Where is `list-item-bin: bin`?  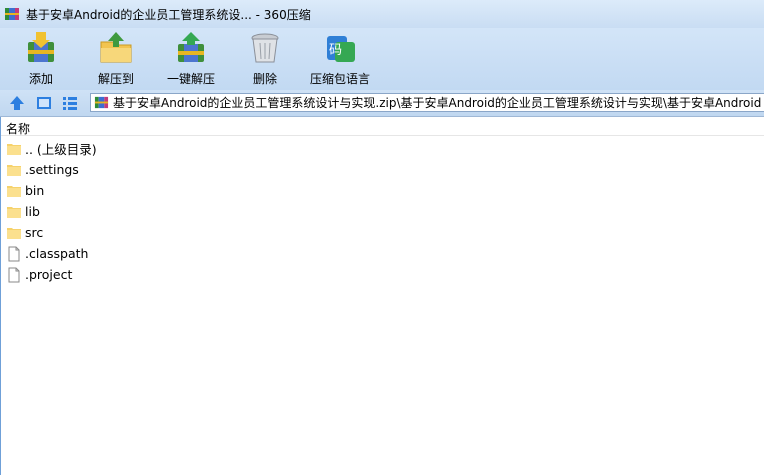 list-item-bin: bin is located at coordinates (382, 190).